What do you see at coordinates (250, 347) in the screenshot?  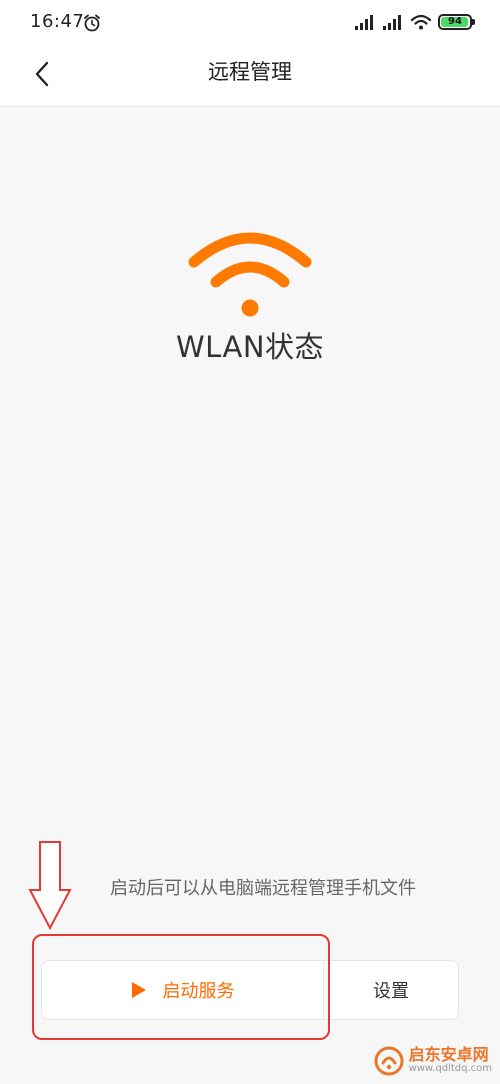 I see `wlan-status-label: WLAN状态` at bounding box center [250, 347].